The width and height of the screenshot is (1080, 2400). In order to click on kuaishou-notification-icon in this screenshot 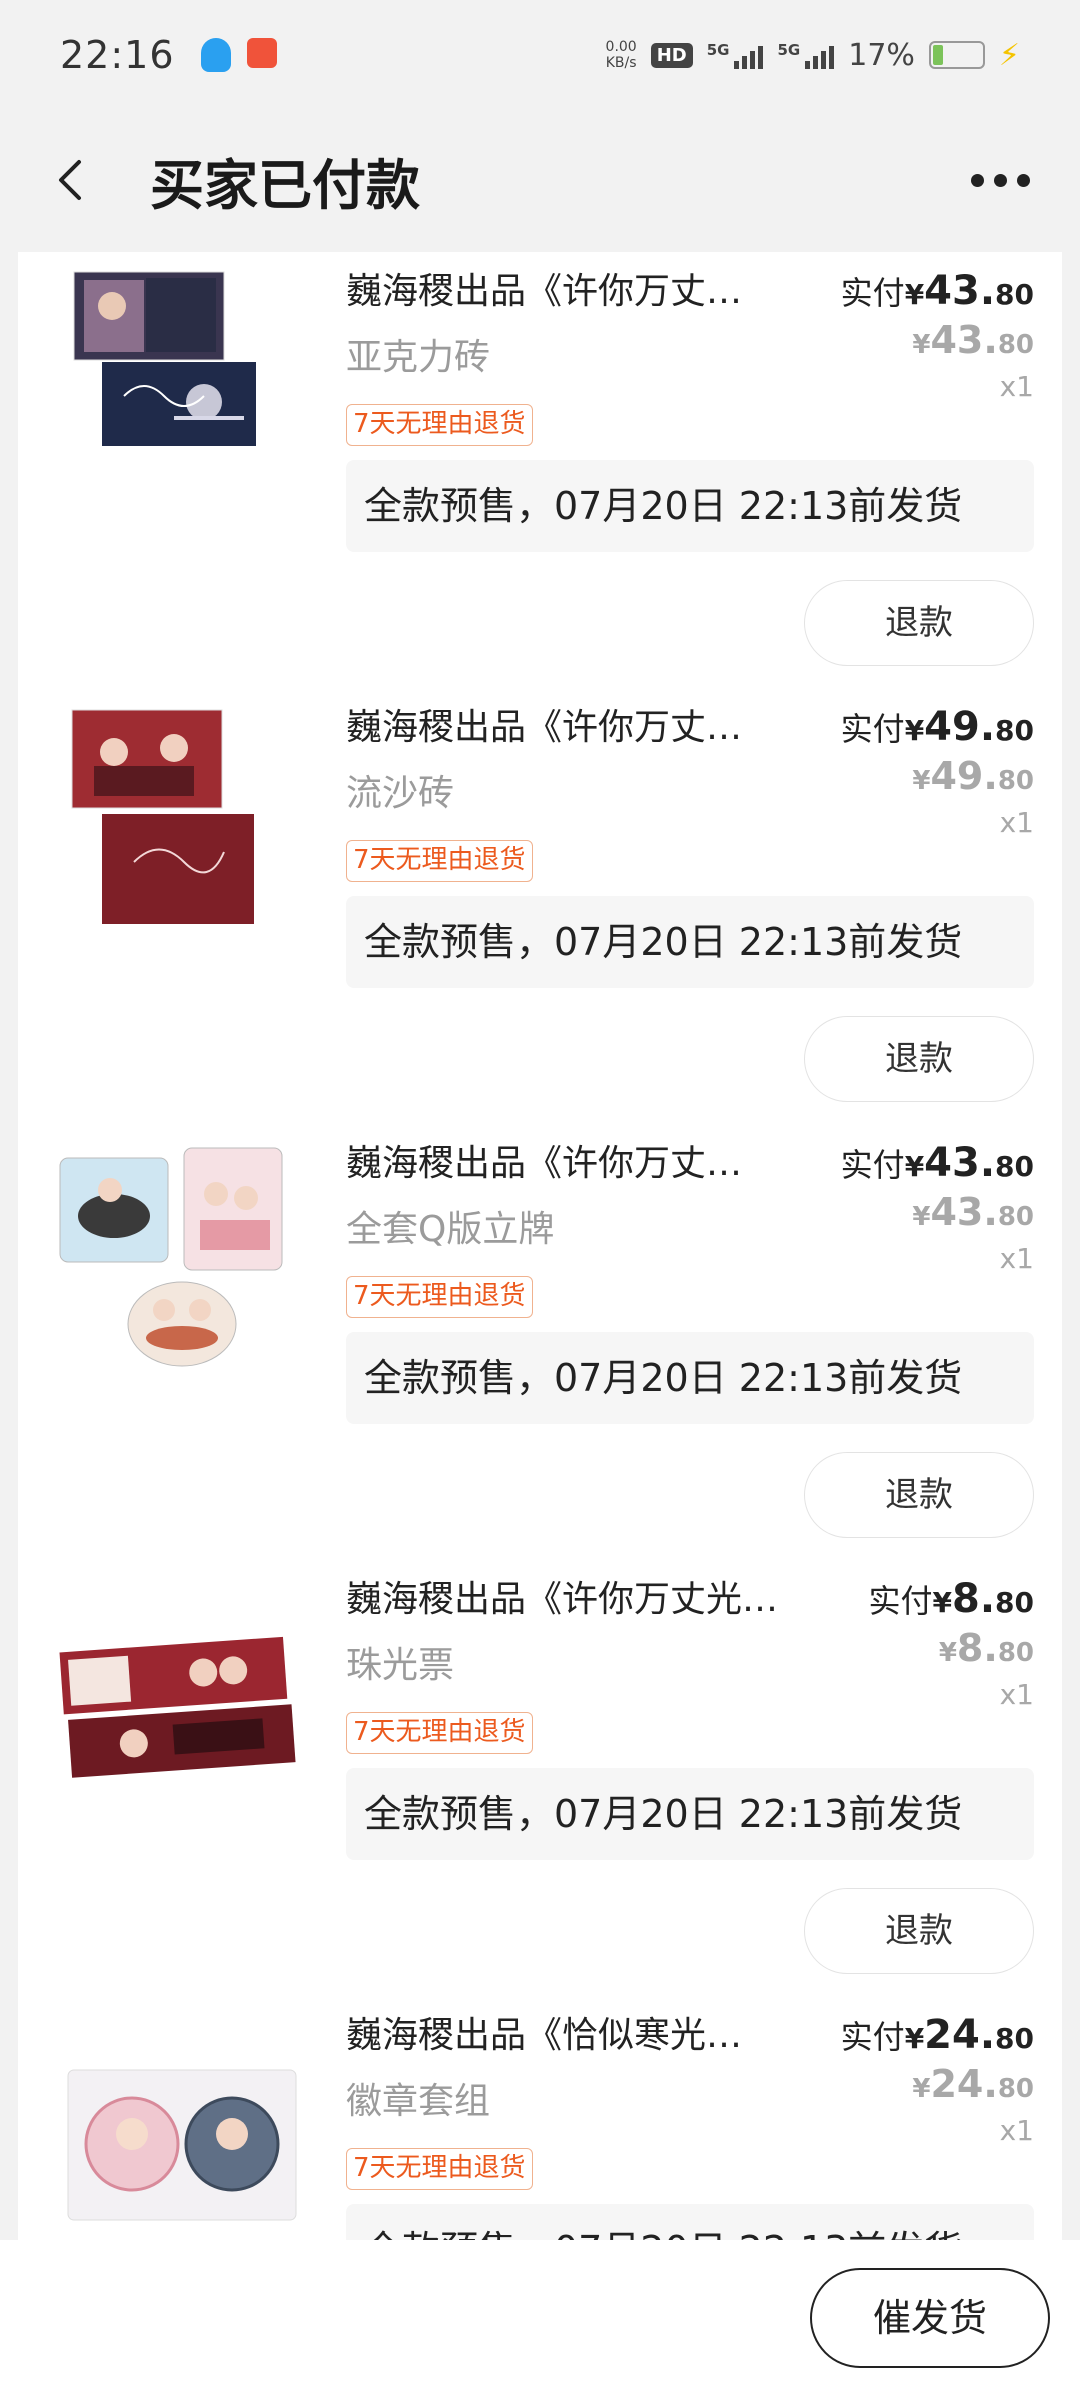, I will do `click(261, 53)`.